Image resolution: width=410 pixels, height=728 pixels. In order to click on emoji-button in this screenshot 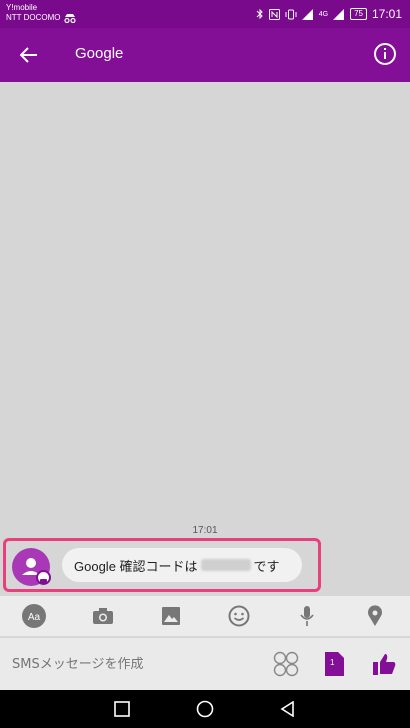, I will do `click(239, 616)`.